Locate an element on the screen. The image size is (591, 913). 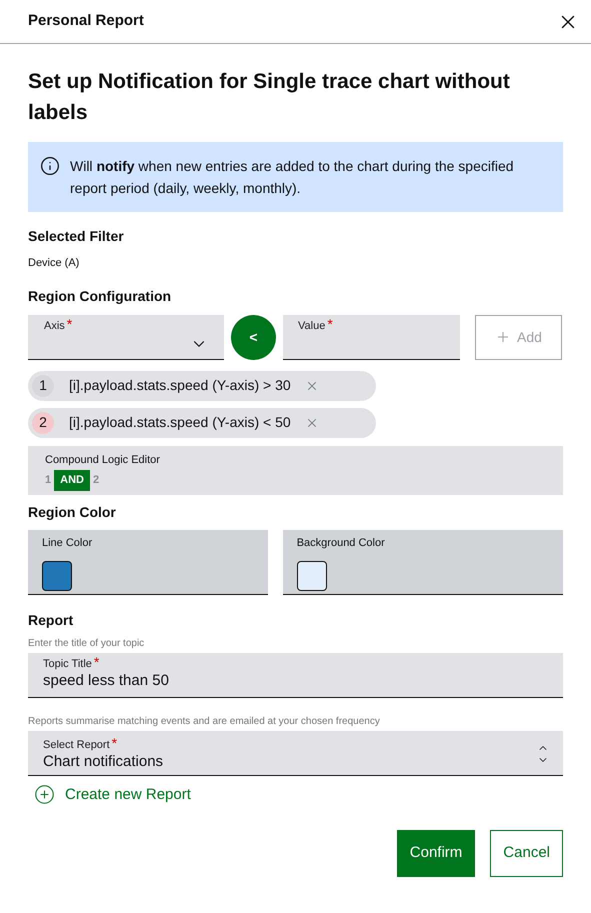
cancel-button: Cancel is located at coordinates (526, 853).